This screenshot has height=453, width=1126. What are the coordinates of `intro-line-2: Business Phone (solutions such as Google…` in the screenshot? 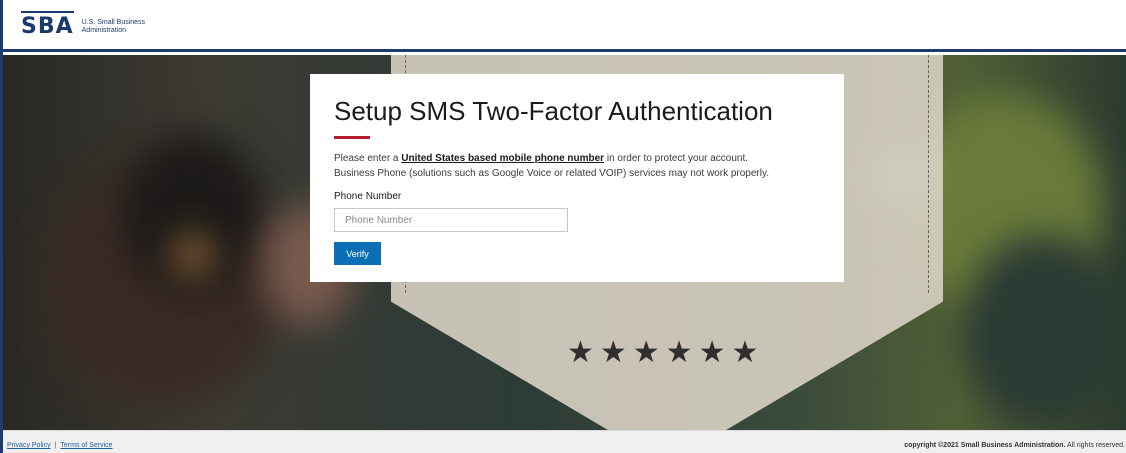 It's located at (552, 173).